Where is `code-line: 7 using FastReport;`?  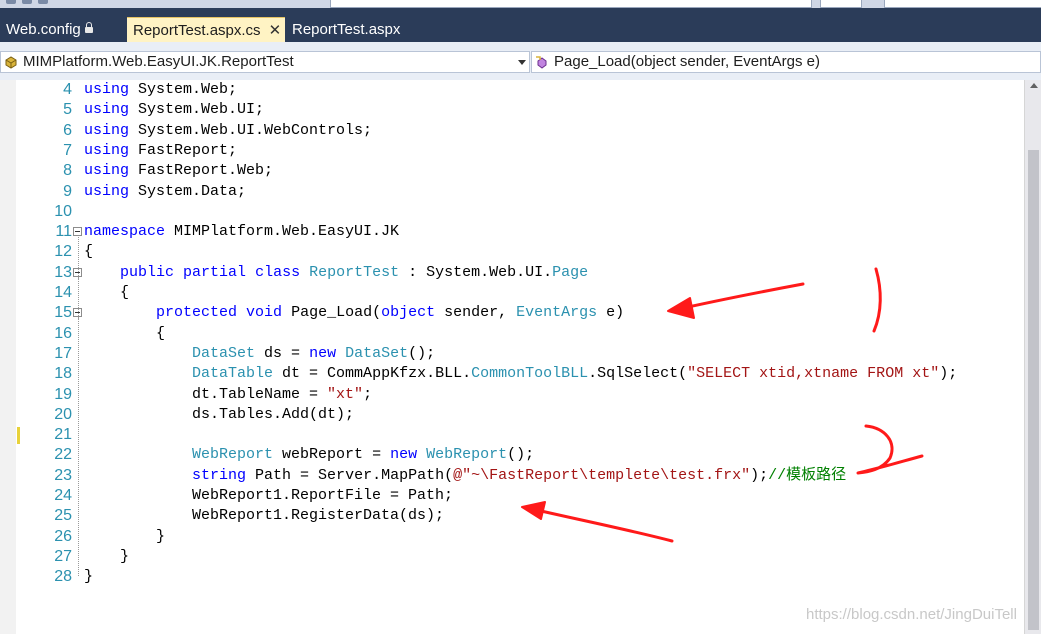 code-line: 7 using FastReport; is located at coordinates (510, 151).